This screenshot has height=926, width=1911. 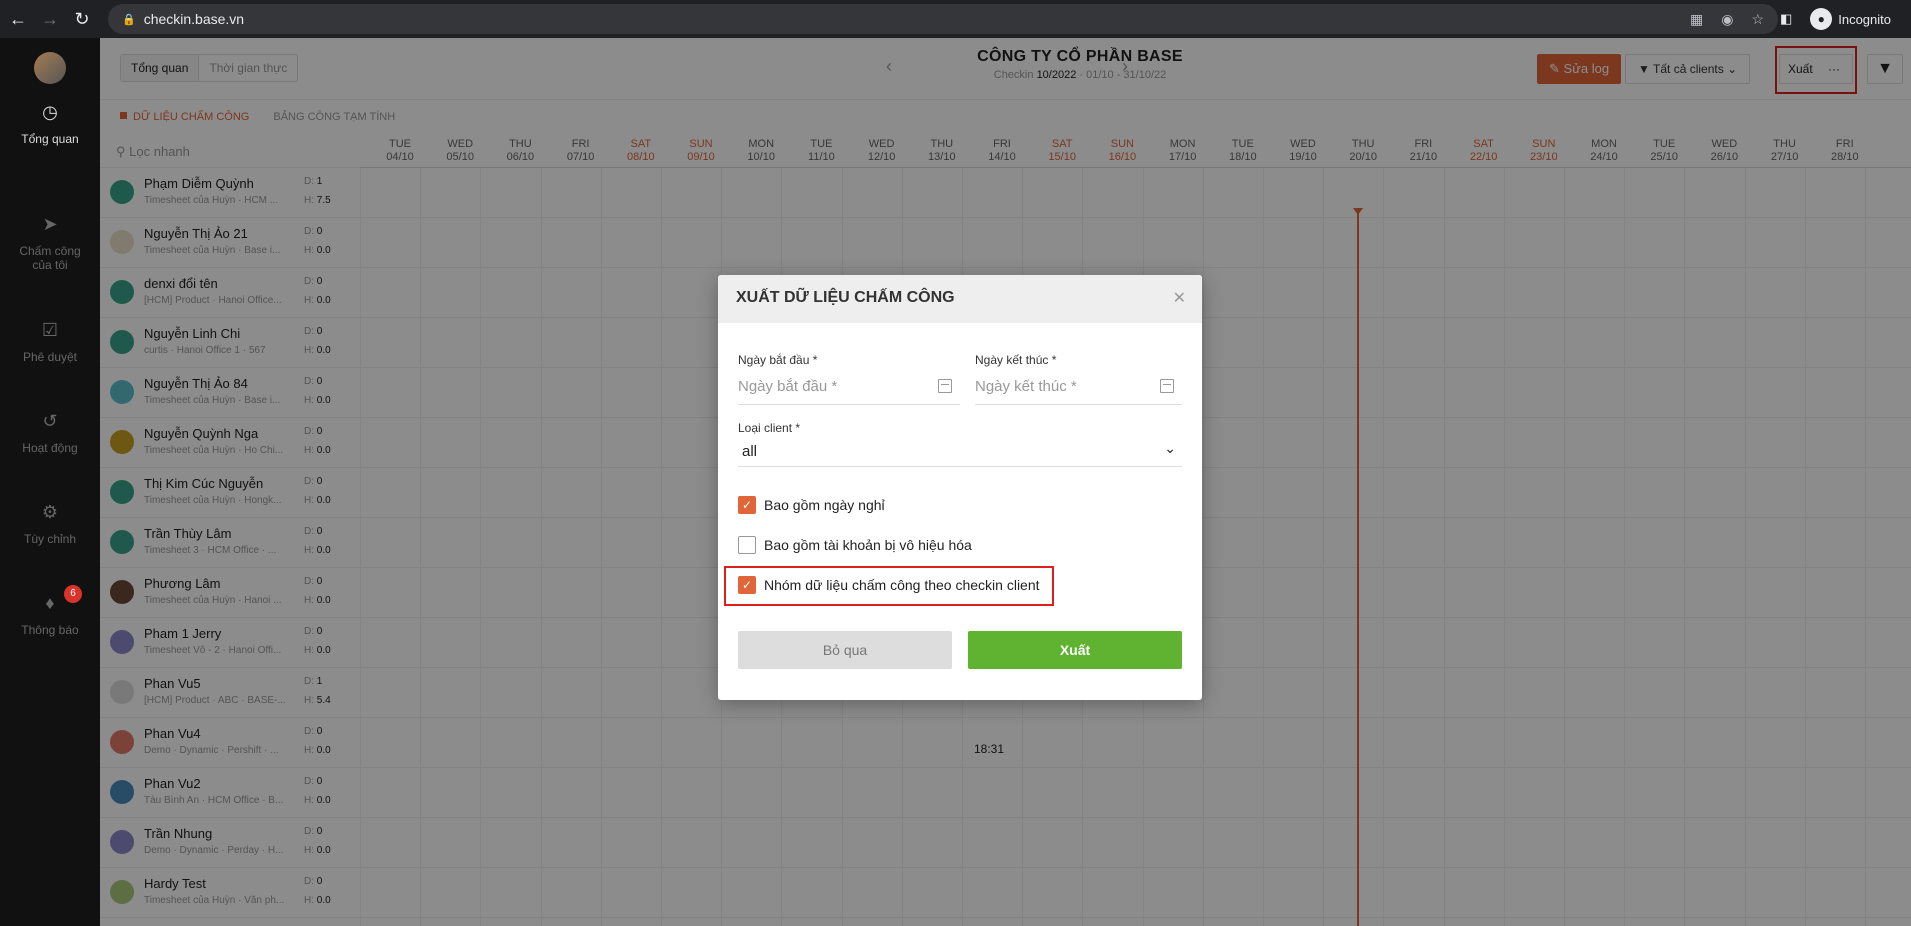 What do you see at coordinates (1786, 19) in the screenshot?
I see `sidepanel-icon: ◧` at bounding box center [1786, 19].